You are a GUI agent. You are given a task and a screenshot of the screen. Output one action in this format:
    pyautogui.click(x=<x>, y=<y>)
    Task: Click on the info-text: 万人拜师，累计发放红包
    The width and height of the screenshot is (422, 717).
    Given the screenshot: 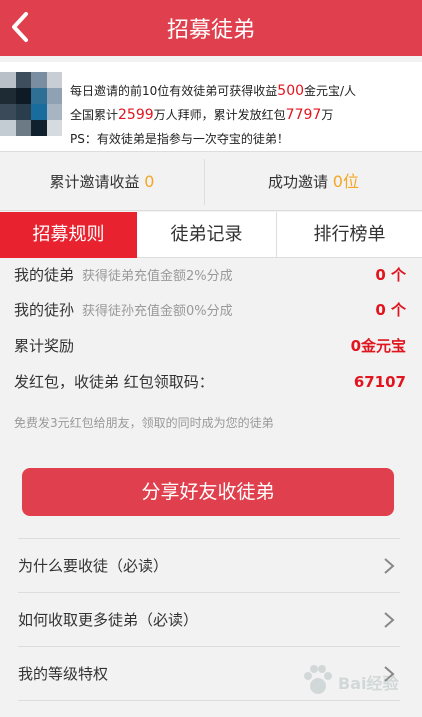 What is the action you would take?
    pyautogui.click(x=219, y=115)
    